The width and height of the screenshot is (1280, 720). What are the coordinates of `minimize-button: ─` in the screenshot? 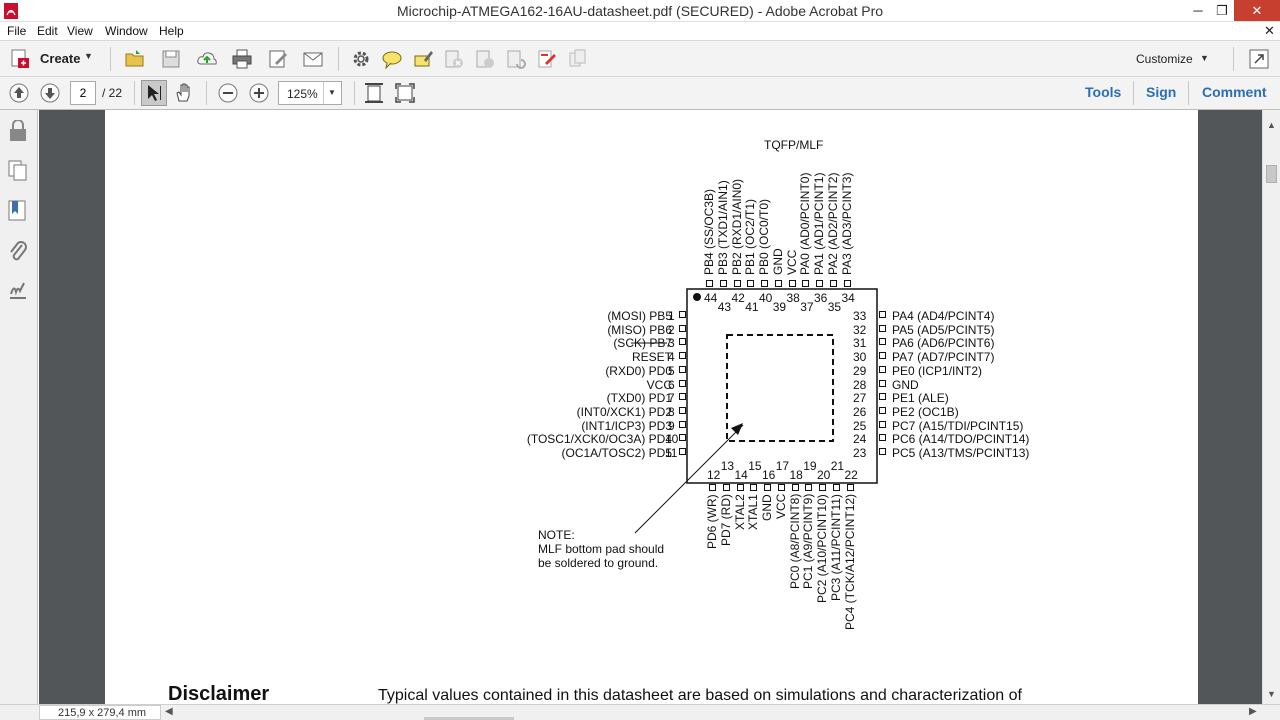 It's located at (1198, 10).